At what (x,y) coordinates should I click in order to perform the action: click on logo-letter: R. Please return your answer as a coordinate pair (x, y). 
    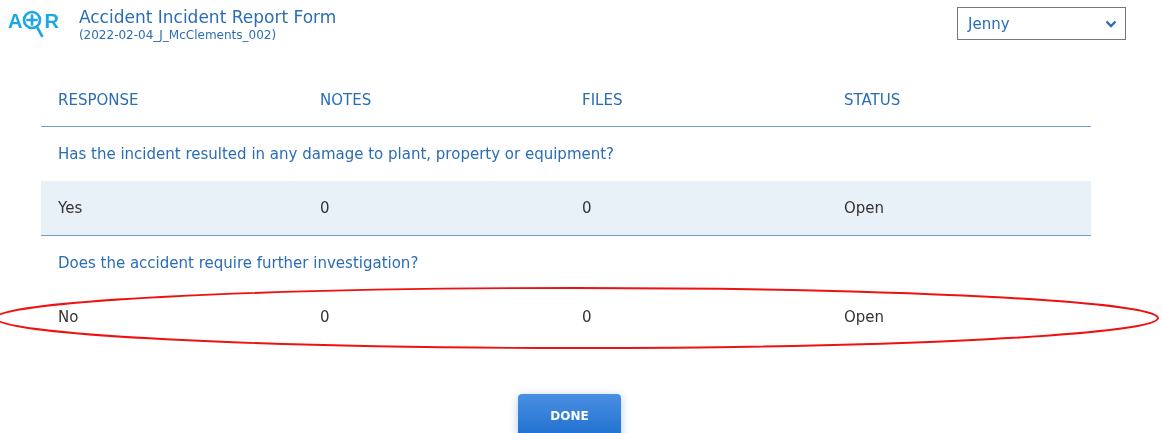
    Looking at the image, I should click on (51, 21).